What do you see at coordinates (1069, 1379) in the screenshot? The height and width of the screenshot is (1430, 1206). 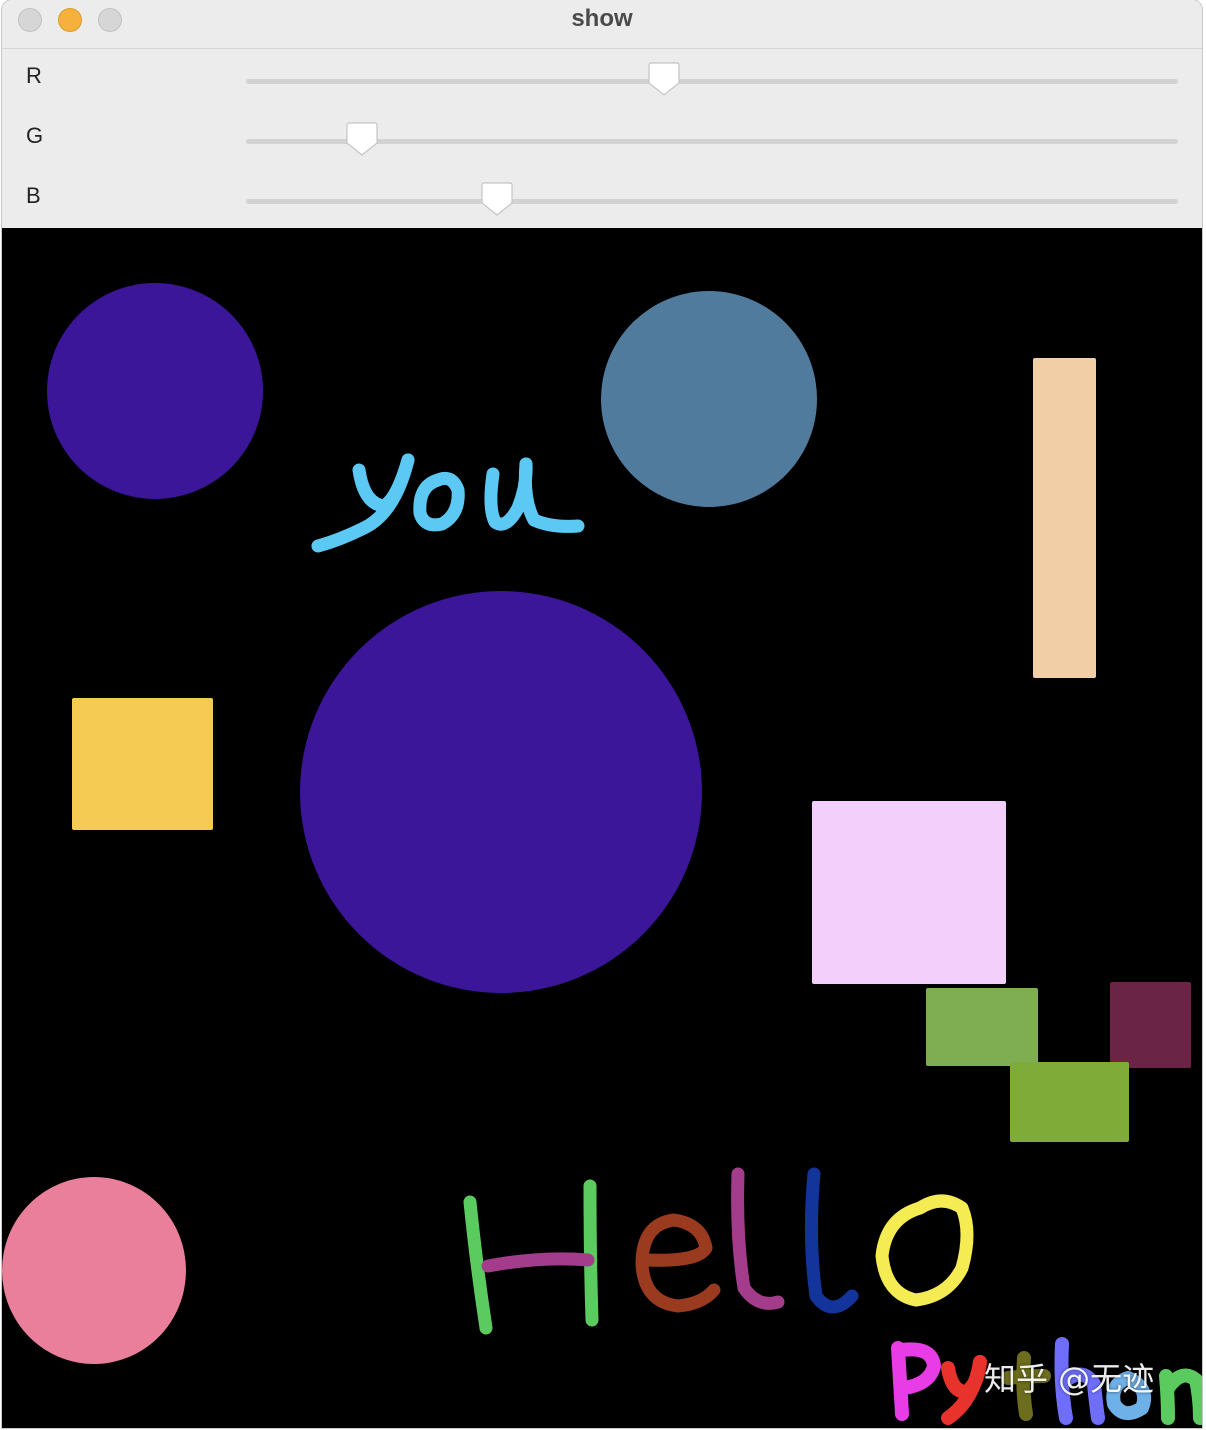 I see `watermark: 知乎 @无迹` at bounding box center [1069, 1379].